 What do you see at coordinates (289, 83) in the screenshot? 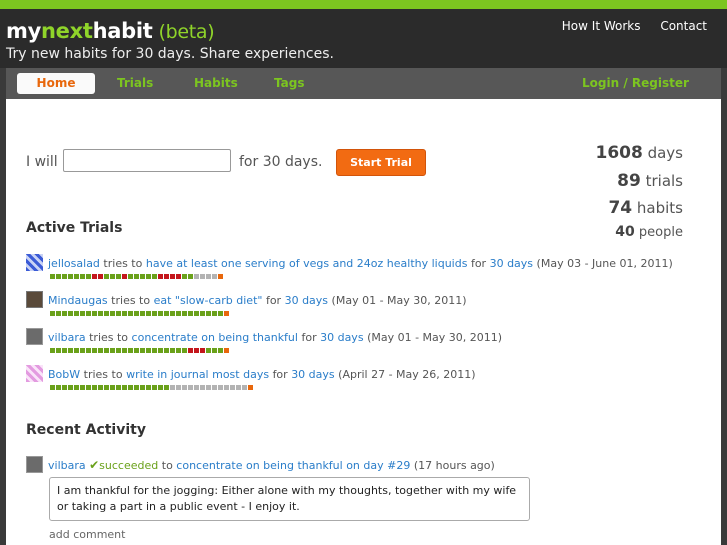
I see `tab-tags: Tags` at bounding box center [289, 83].